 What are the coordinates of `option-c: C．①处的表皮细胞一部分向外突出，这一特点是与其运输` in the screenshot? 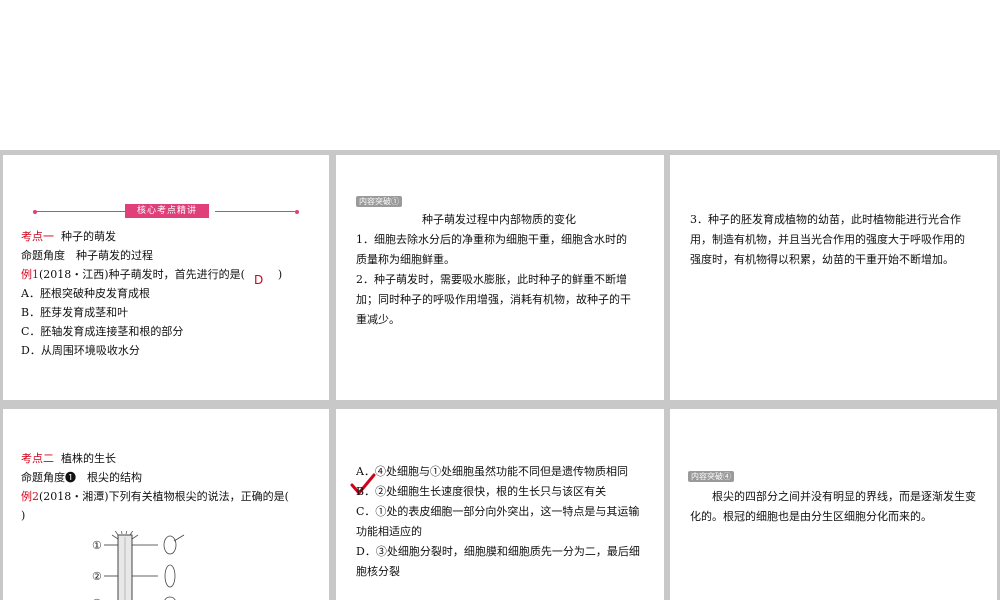 It's located at (498, 511).